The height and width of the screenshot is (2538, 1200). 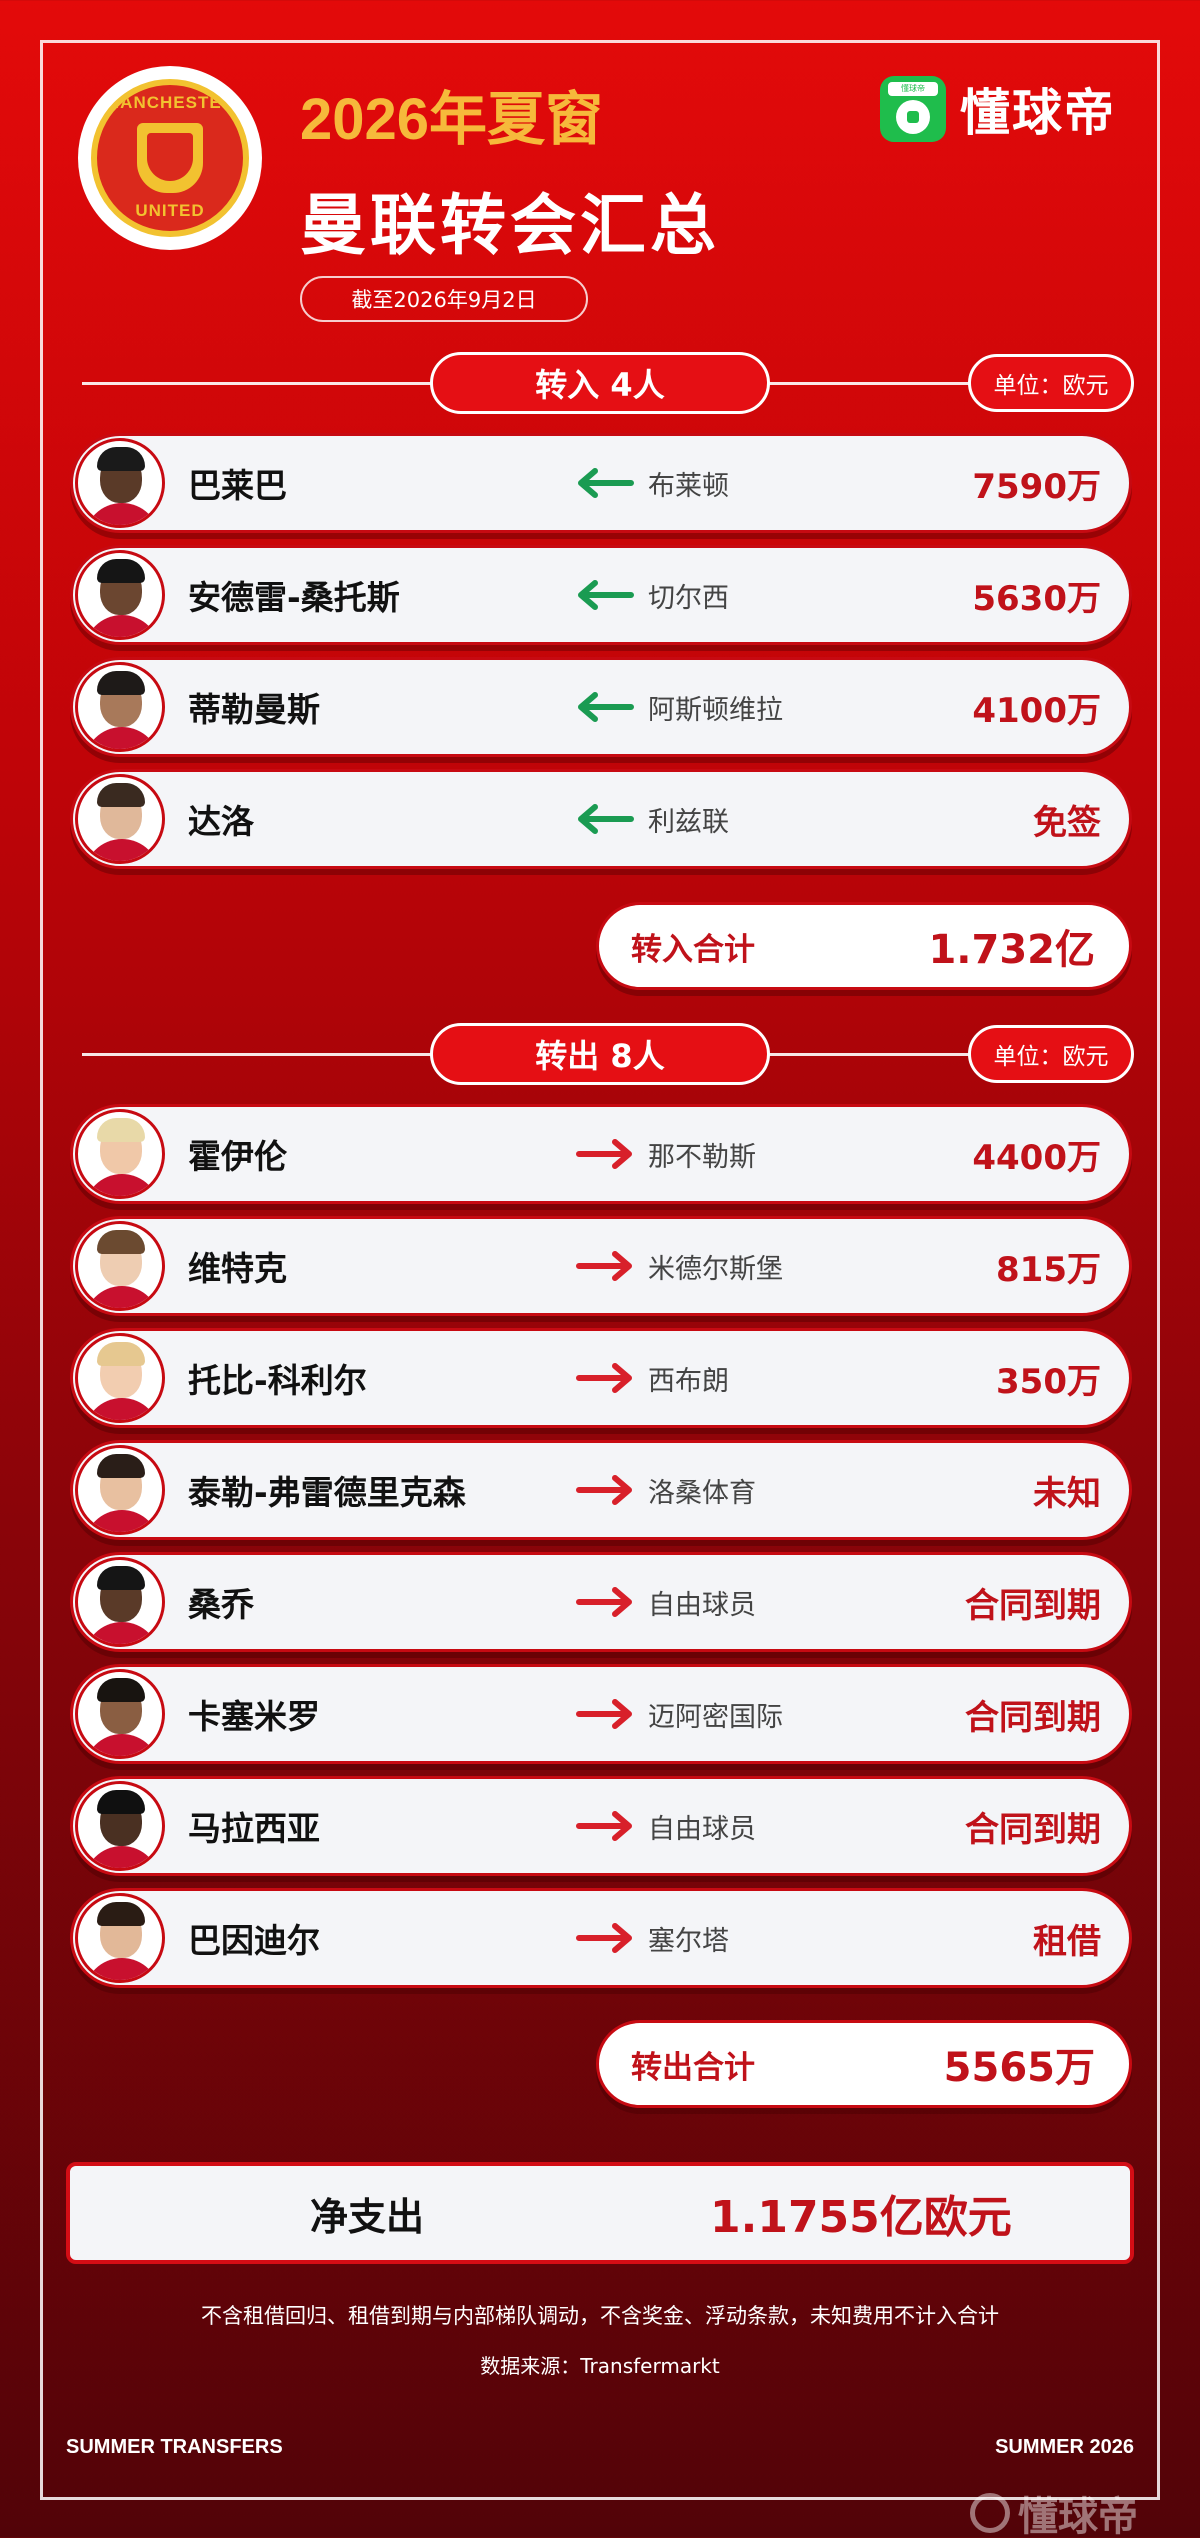 What do you see at coordinates (237, 1156) in the screenshot?
I see `player-name: 霍伊伦` at bounding box center [237, 1156].